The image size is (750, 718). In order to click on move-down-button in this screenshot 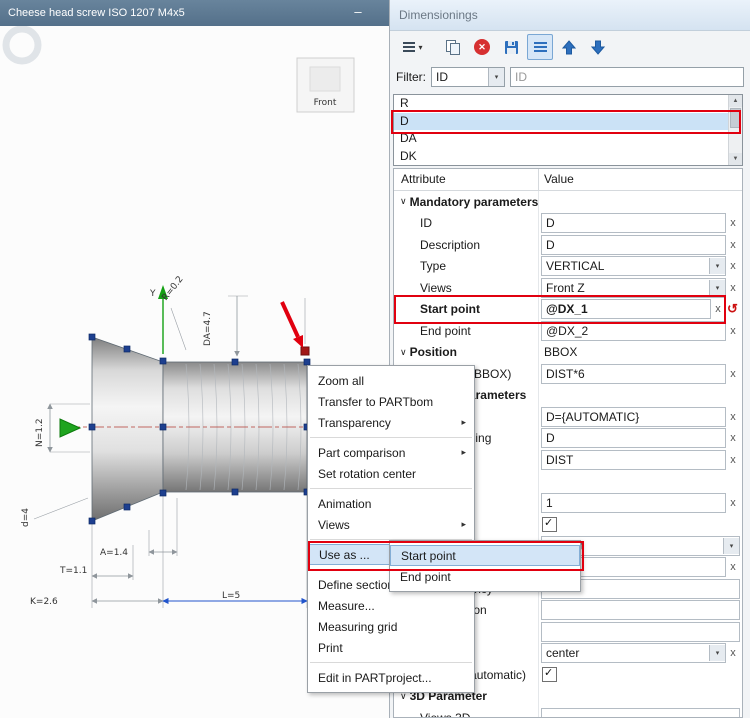, I will do `click(598, 47)`.